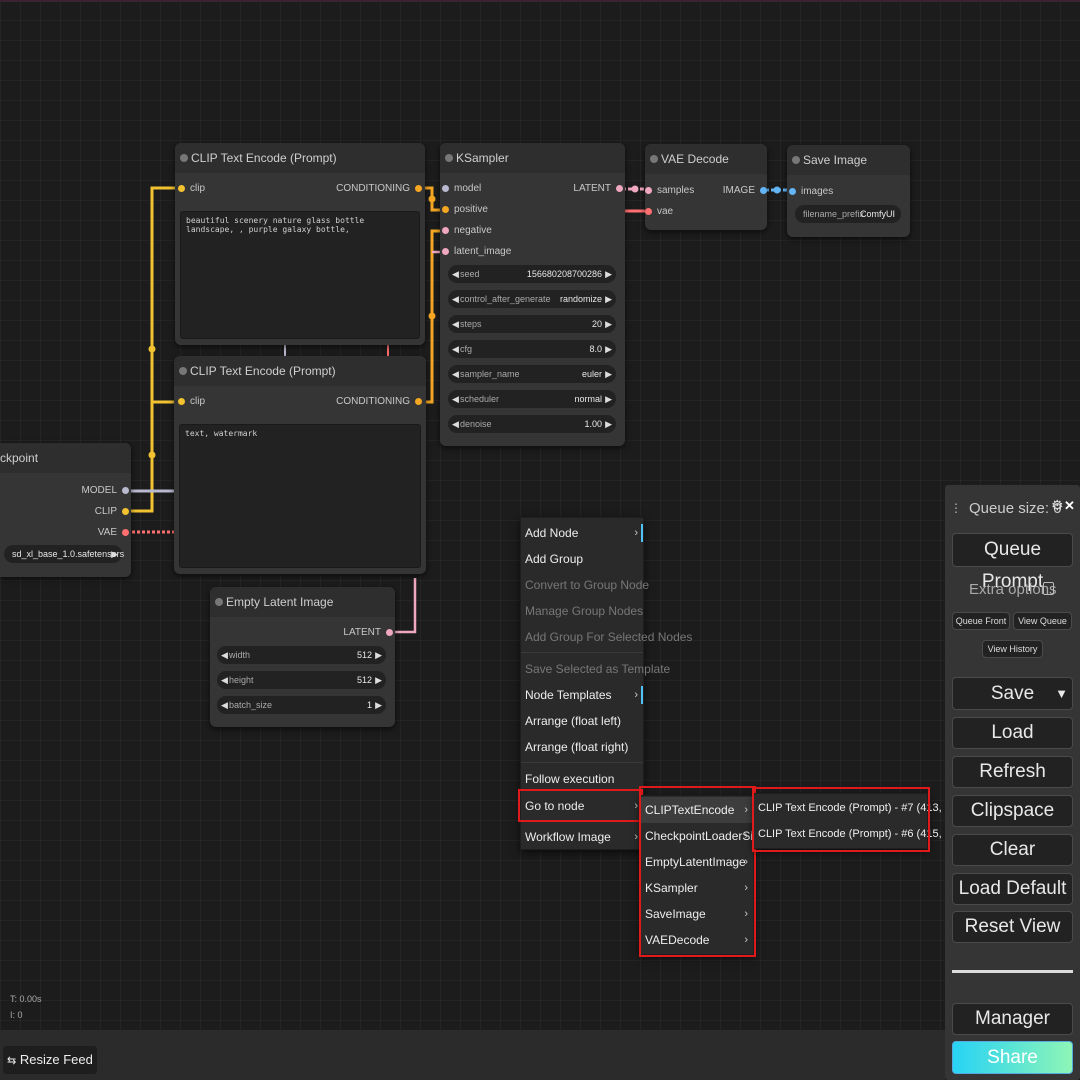  I want to click on menu-item-arrange-float-right: Arrange (float right), so click(582, 747).